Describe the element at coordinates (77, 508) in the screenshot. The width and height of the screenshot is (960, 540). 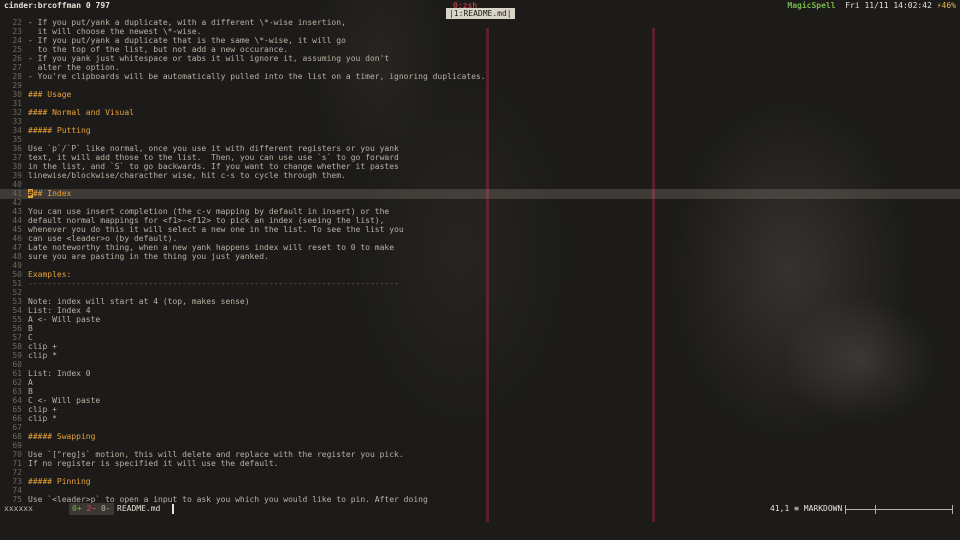
I see `git-added: 0+` at that location.